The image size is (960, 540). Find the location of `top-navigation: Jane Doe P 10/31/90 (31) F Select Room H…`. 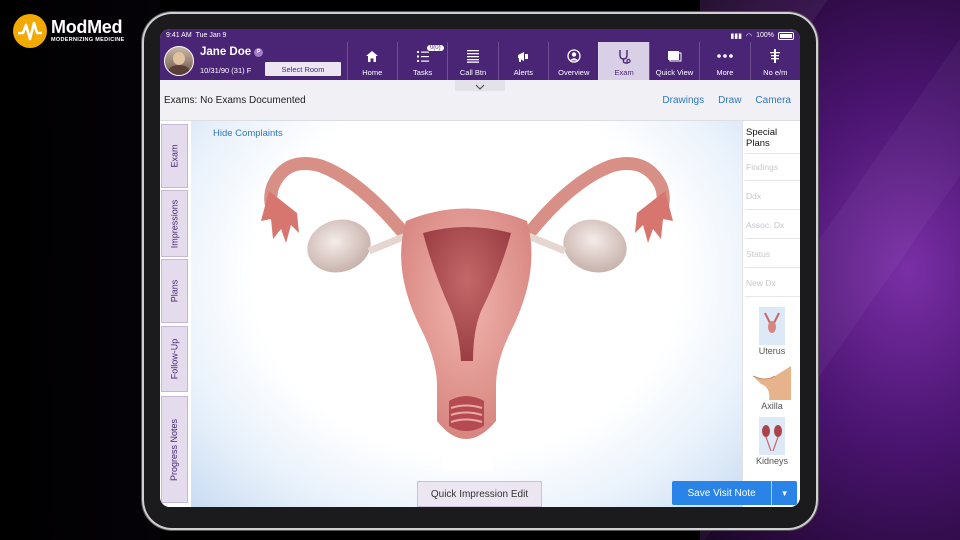

top-navigation: Jane Doe P 10/31/90 (31) F Select Room H… is located at coordinates (480, 61).